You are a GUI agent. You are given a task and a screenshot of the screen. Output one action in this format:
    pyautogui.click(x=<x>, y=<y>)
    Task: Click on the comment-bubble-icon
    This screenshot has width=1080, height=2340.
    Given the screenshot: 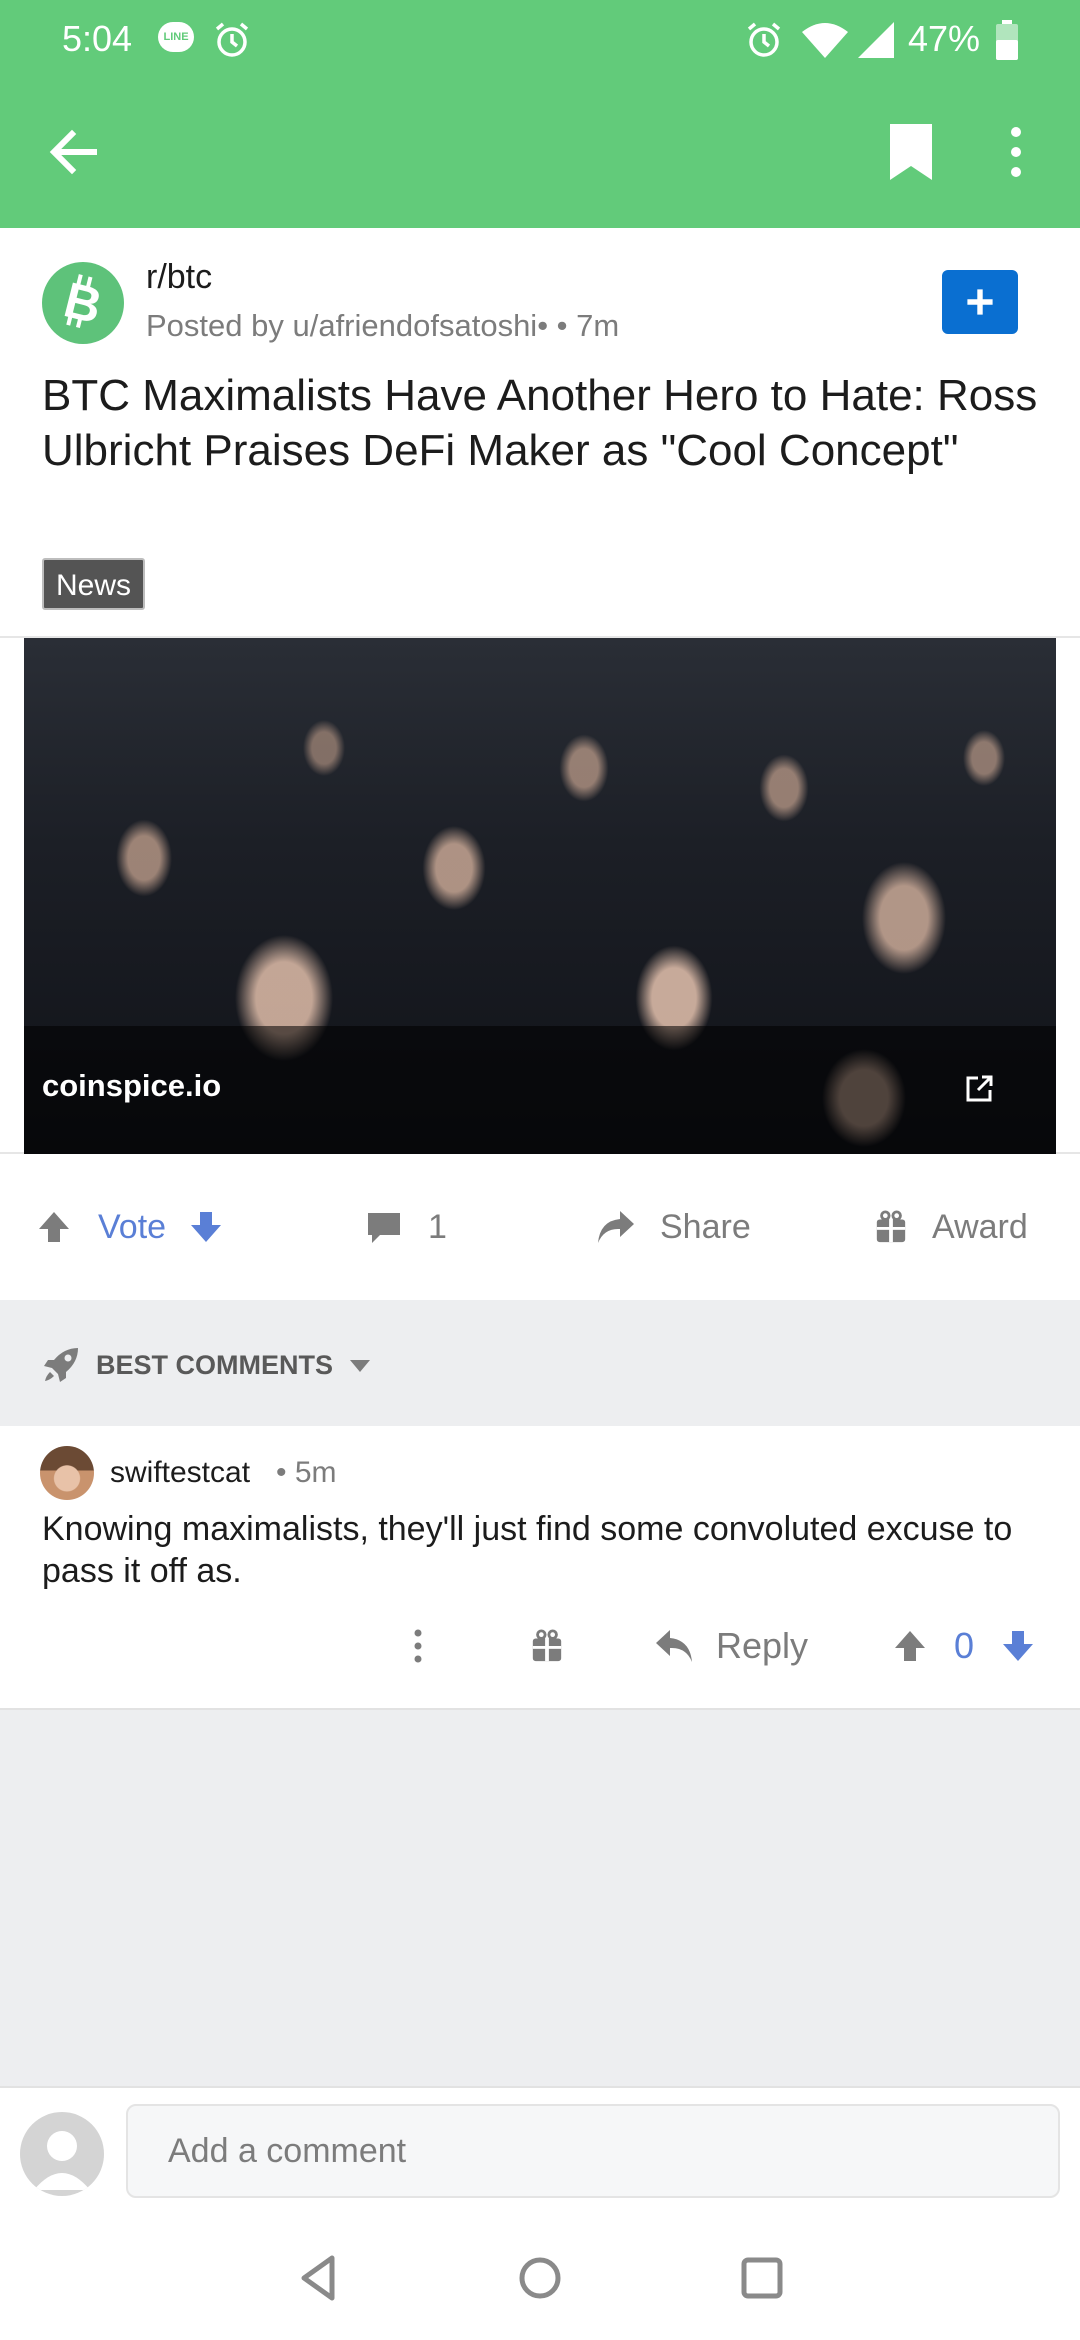 What is the action you would take?
    pyautogui.click(x=384, y=1228)
    